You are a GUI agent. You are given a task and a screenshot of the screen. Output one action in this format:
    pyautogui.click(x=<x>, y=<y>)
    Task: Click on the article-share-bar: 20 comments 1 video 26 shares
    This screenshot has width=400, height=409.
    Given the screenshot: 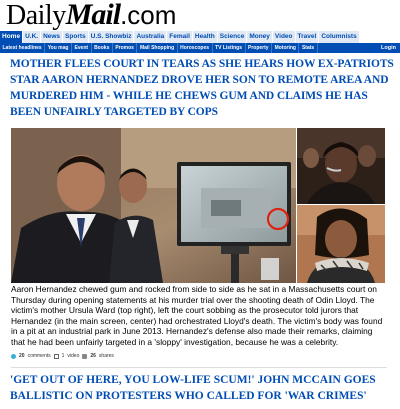 What is the action you would take?
    pyautogui.click(x=62, y=356)
    